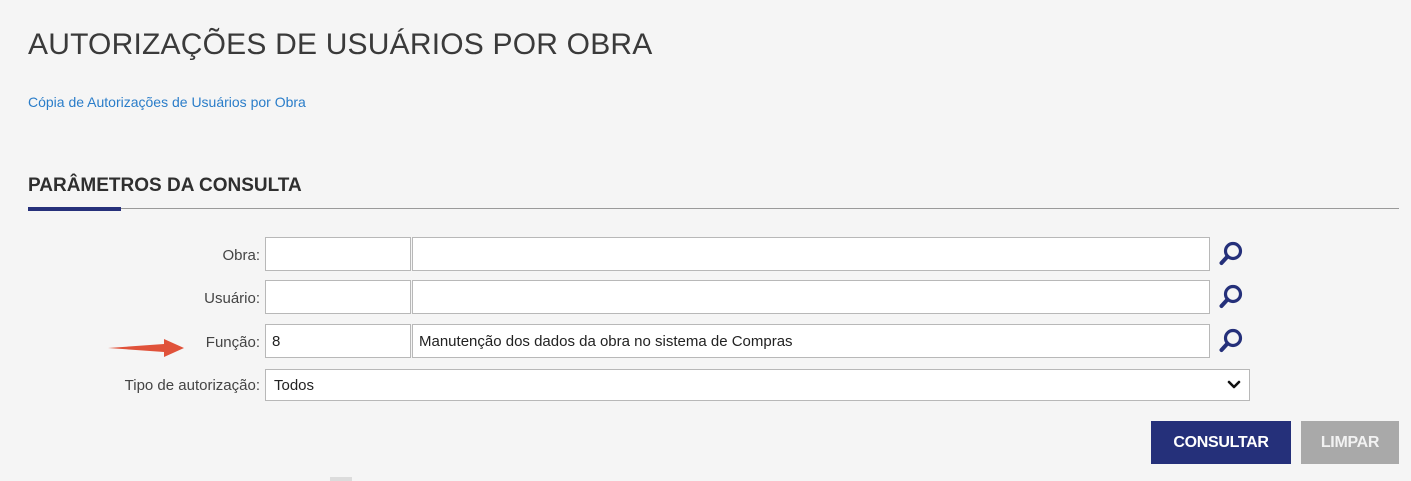 The image size is (1411, 481). What do you see at coordinates (1234, 384) in the screenshot?
I see `chevron-down-icon` at bounding box center [1234, 384].